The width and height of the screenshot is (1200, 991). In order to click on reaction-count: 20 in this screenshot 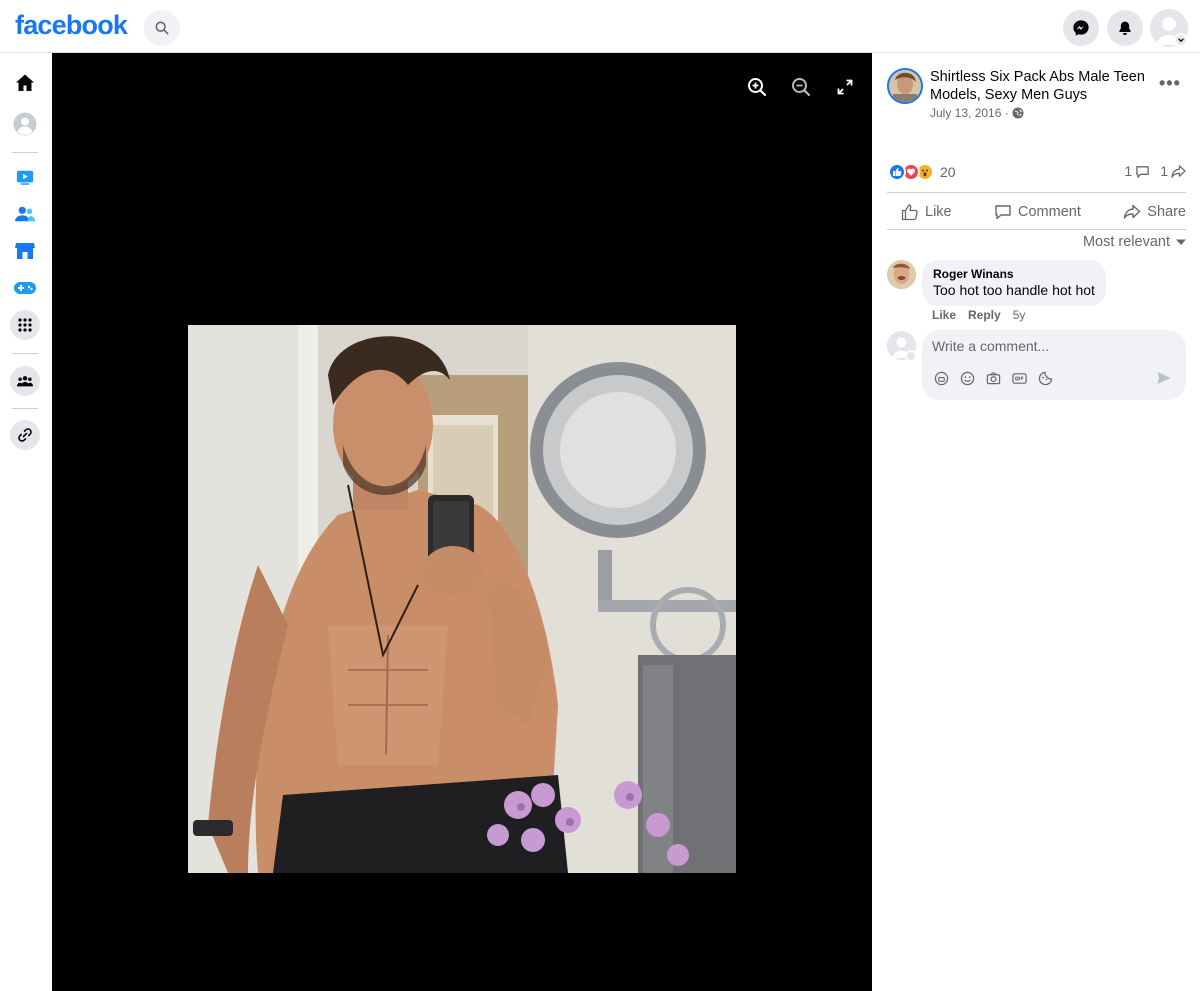, I will do `click(948, 172)`.